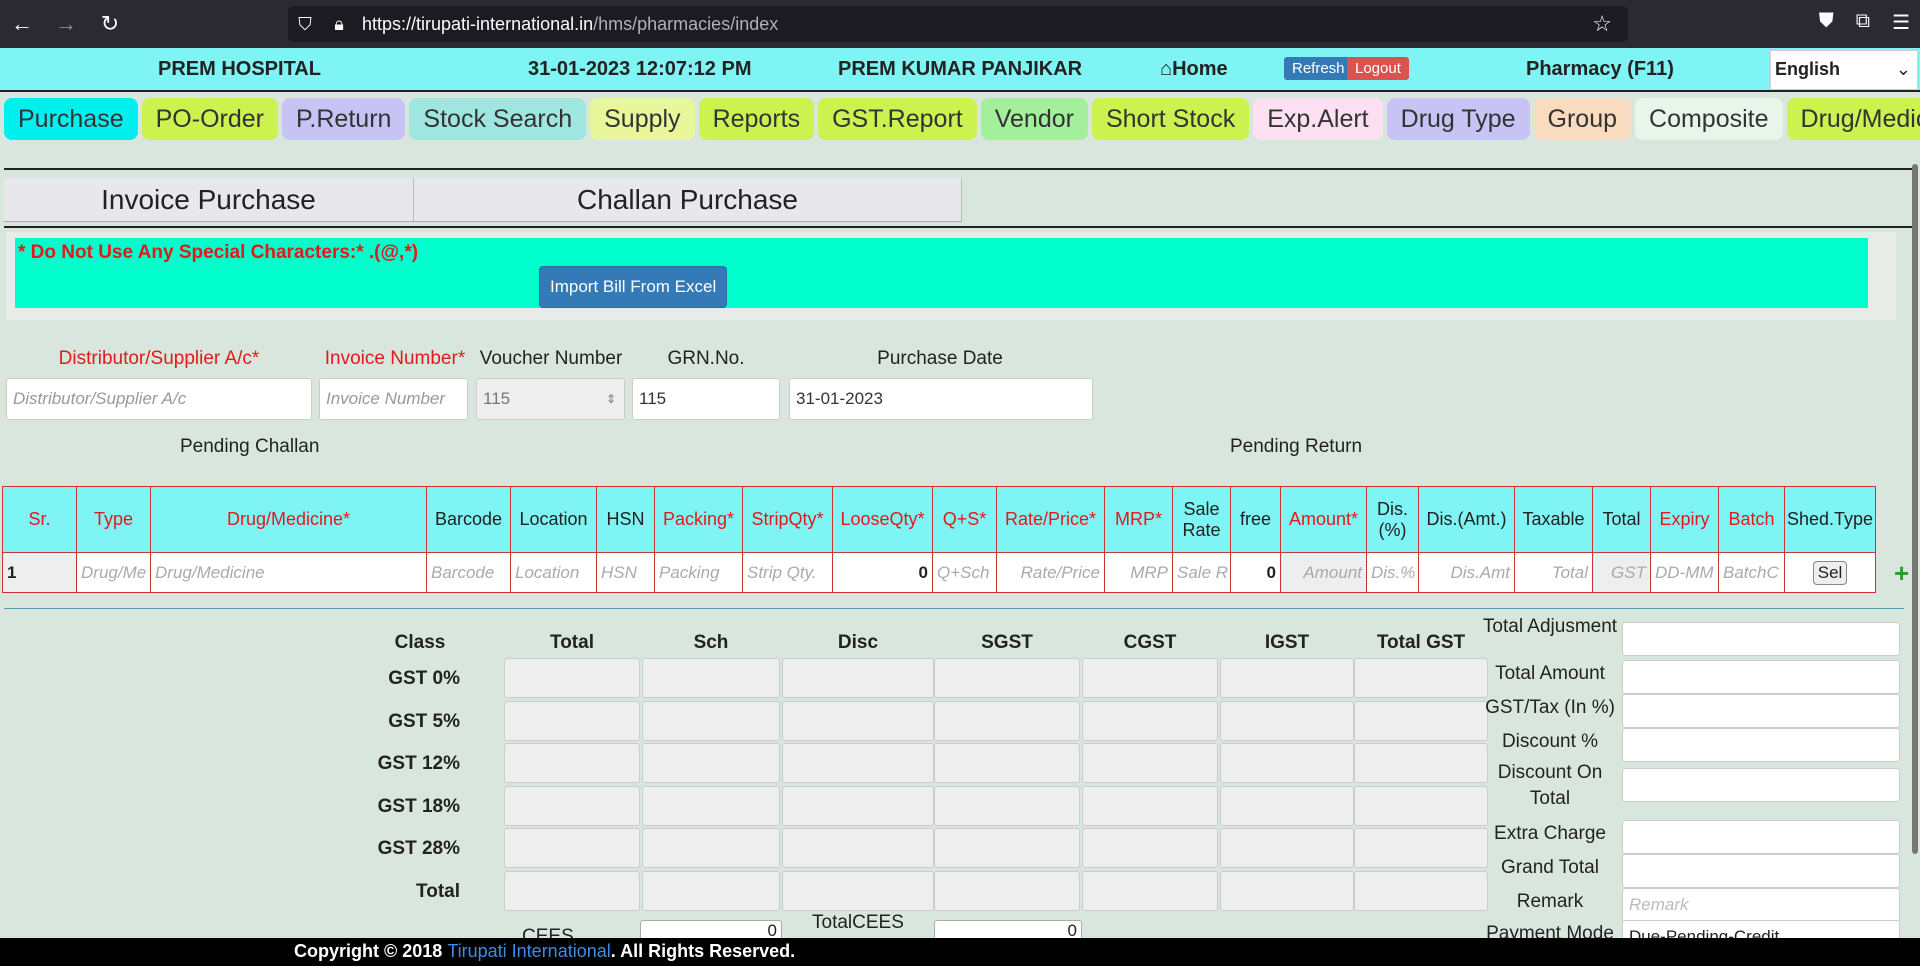 This screenshot has height=966, width=1920. What do you see at coordinates (1915, 509) in the screenshot?
I see `scrollbar` at bounding box center [1915, 509].